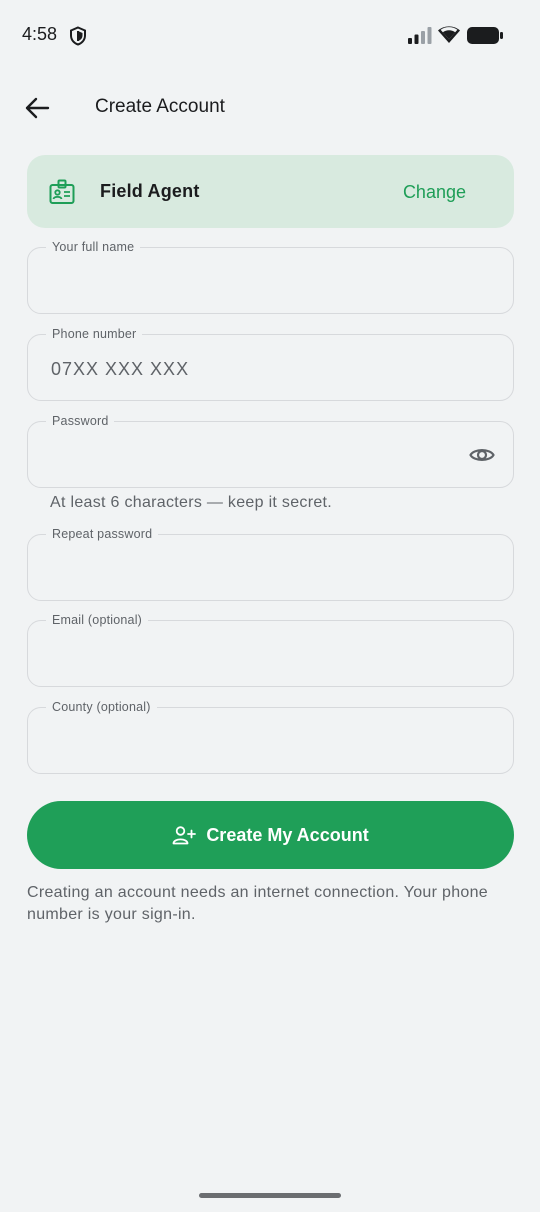 The width and height of the screenshot is (540, 1212). I want to click on role-name: Field Agent, so click(150, 191).